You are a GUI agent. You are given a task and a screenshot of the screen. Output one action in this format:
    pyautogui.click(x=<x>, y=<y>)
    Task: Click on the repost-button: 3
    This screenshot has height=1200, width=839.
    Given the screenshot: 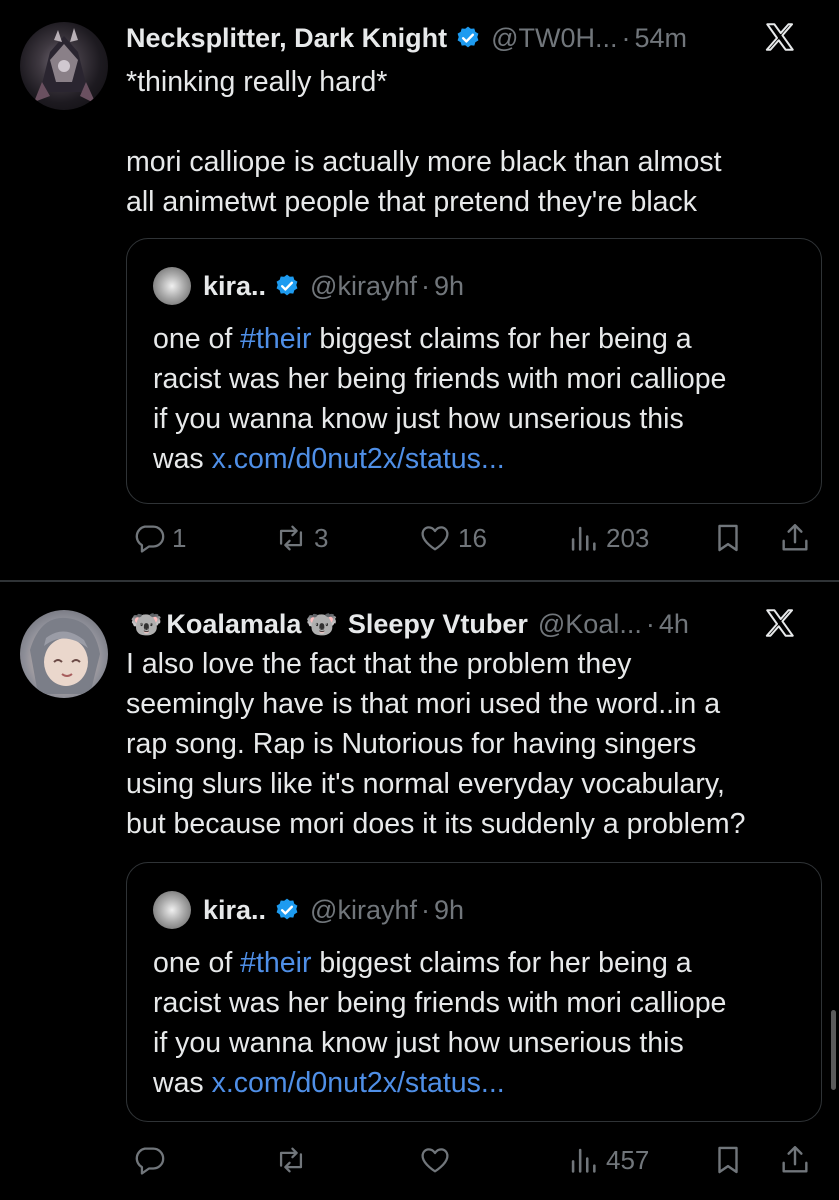 What is the action you would take?
    pyautogui.click(x=301, y=538)
    